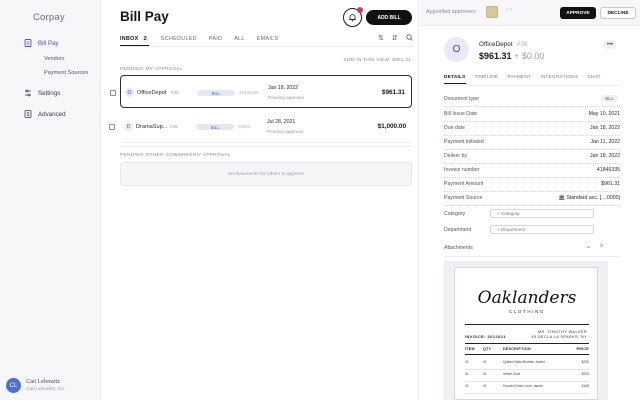  I want to click on detail-amount: $961.31 + $0.00, so click(512, 56).